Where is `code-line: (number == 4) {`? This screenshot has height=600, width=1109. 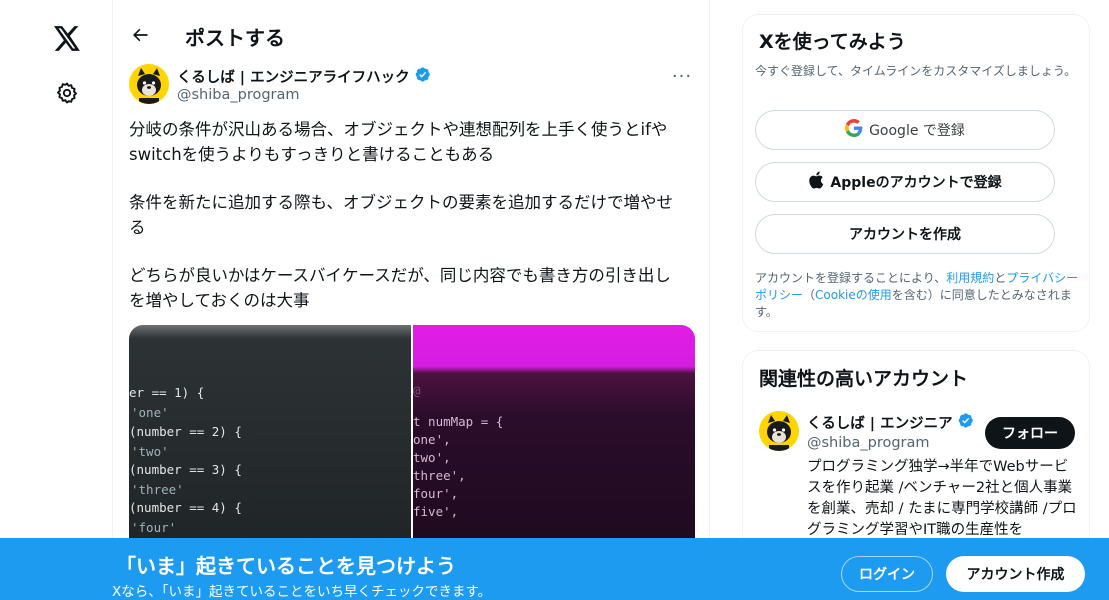
code-line: (number == 4) { is located at coordinates (185, 507).